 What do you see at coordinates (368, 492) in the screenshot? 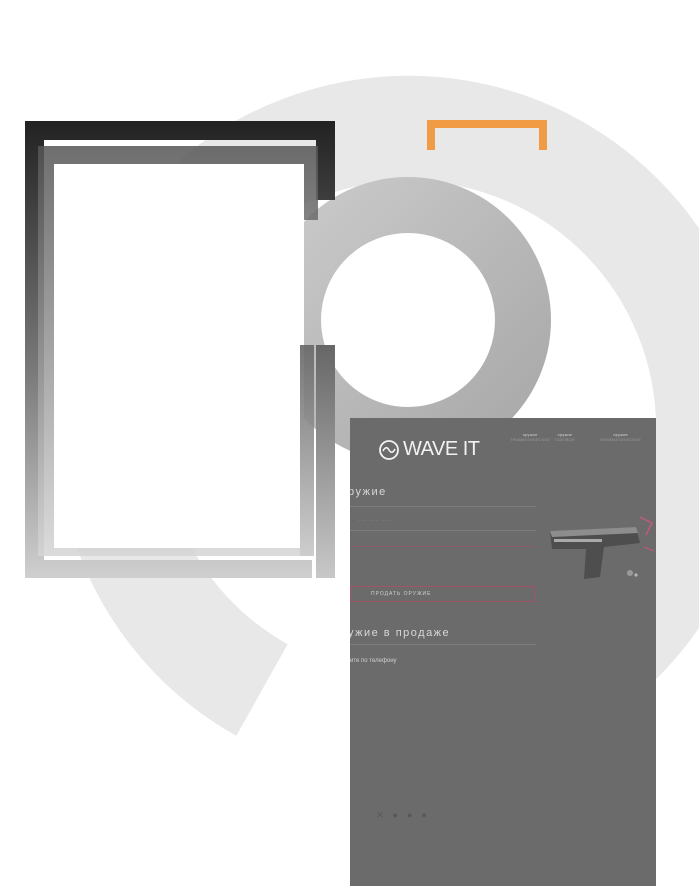
I see `heading-weapon: ружие` at bounding box center [368, 492].